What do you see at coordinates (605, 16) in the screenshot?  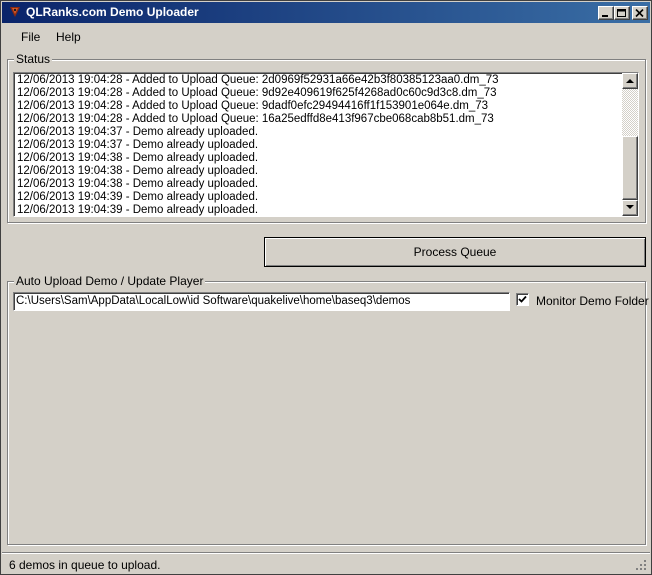 I see `minimize-icon` at bounding box center [605, 16].